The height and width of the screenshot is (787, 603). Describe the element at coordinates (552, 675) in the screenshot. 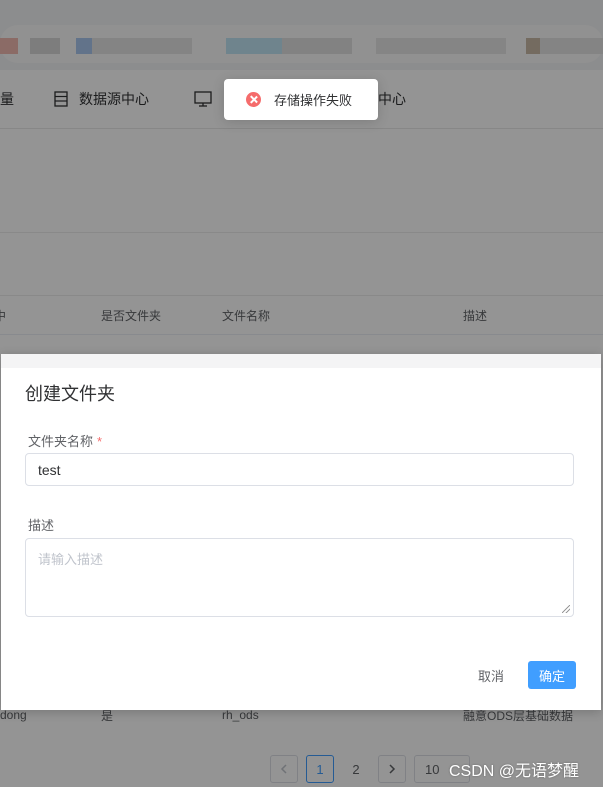

I see `confirm-button: 确定` at that location.